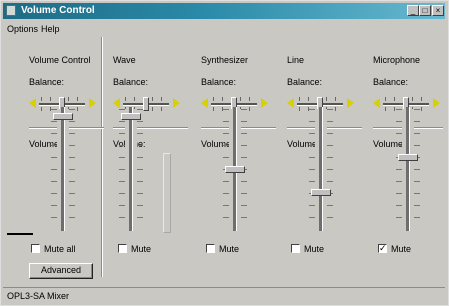  Describe the element at coordinates (438, 10) in the screenshot. I see `close-button: ×` at that location.